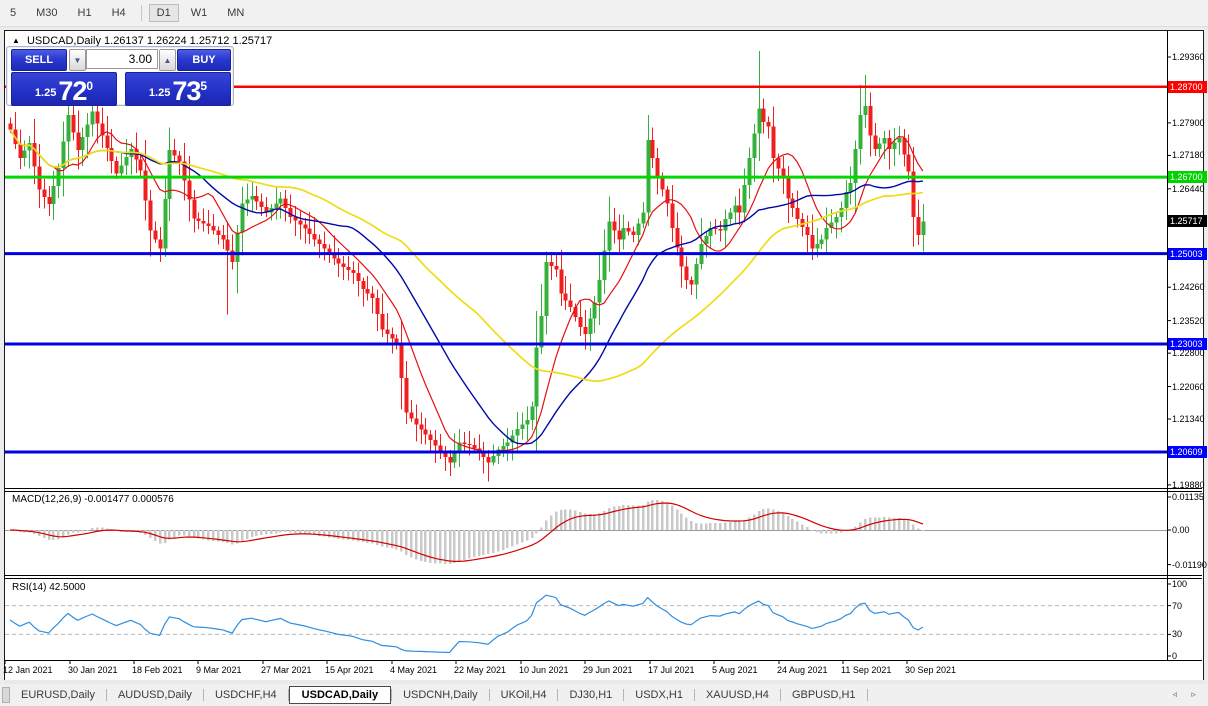  What do you see at coordinates (39, 60) in the screenshot?
I see `sell-button: SELL` at bounding box center [39, 60].